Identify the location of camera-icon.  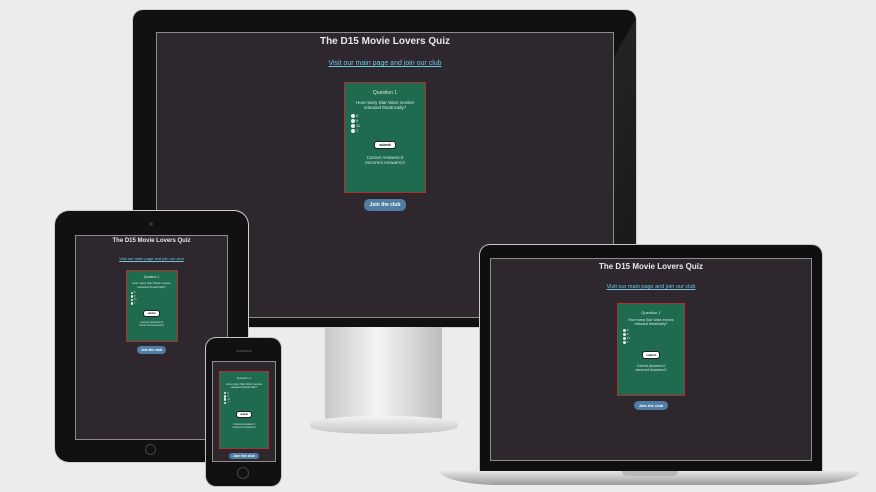
(151, 224).